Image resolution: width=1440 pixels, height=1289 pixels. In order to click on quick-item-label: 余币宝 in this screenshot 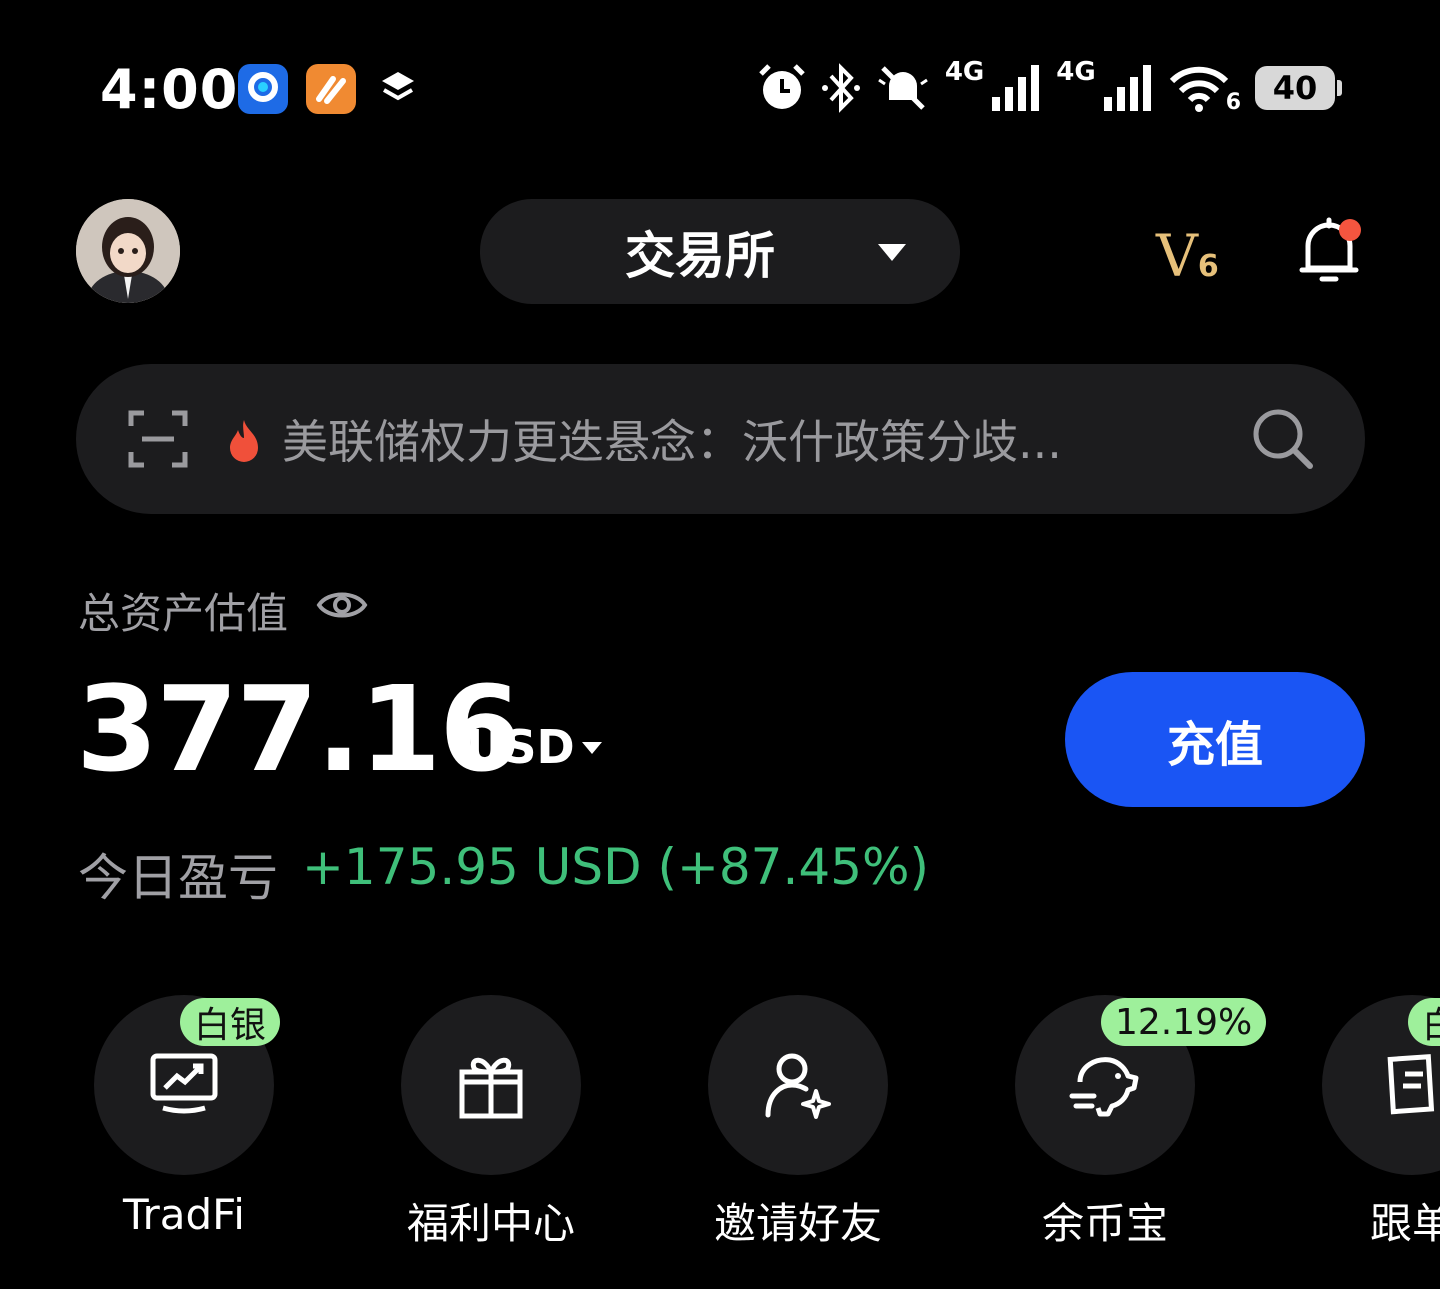, I will do `click(1104, 1223)`.